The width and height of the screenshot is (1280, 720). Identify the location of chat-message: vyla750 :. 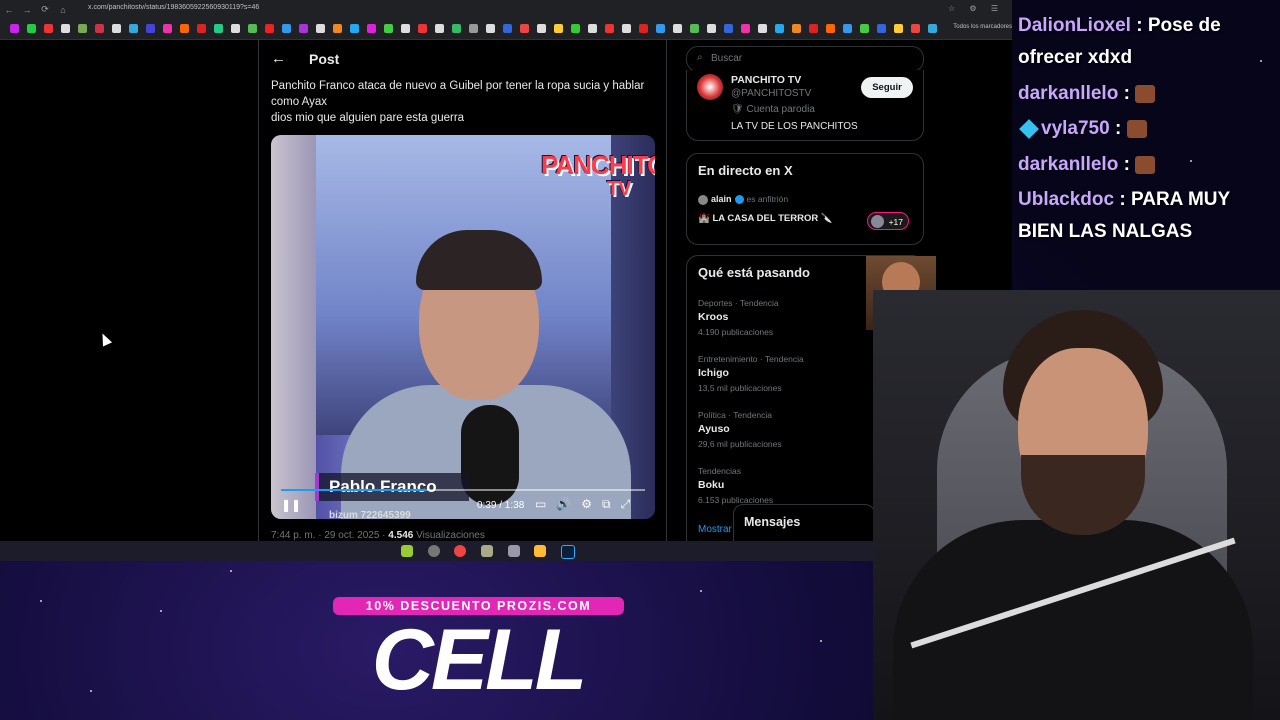
(1147, 129).